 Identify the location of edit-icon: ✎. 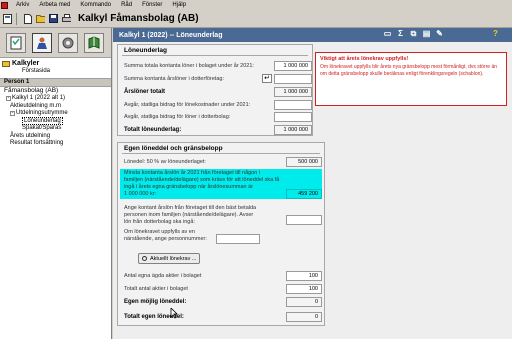
(439, 33).